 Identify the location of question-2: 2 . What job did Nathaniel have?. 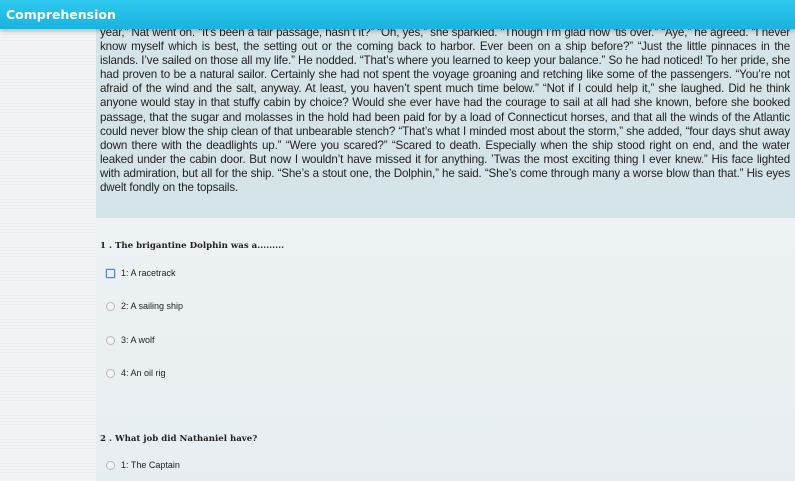
(178, 439).